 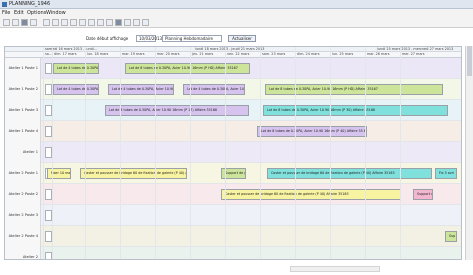 What do you see at coordinates (136, 22) in the screenshot?
I see `toolbar-export-icon` at bounding box center [136, 22].